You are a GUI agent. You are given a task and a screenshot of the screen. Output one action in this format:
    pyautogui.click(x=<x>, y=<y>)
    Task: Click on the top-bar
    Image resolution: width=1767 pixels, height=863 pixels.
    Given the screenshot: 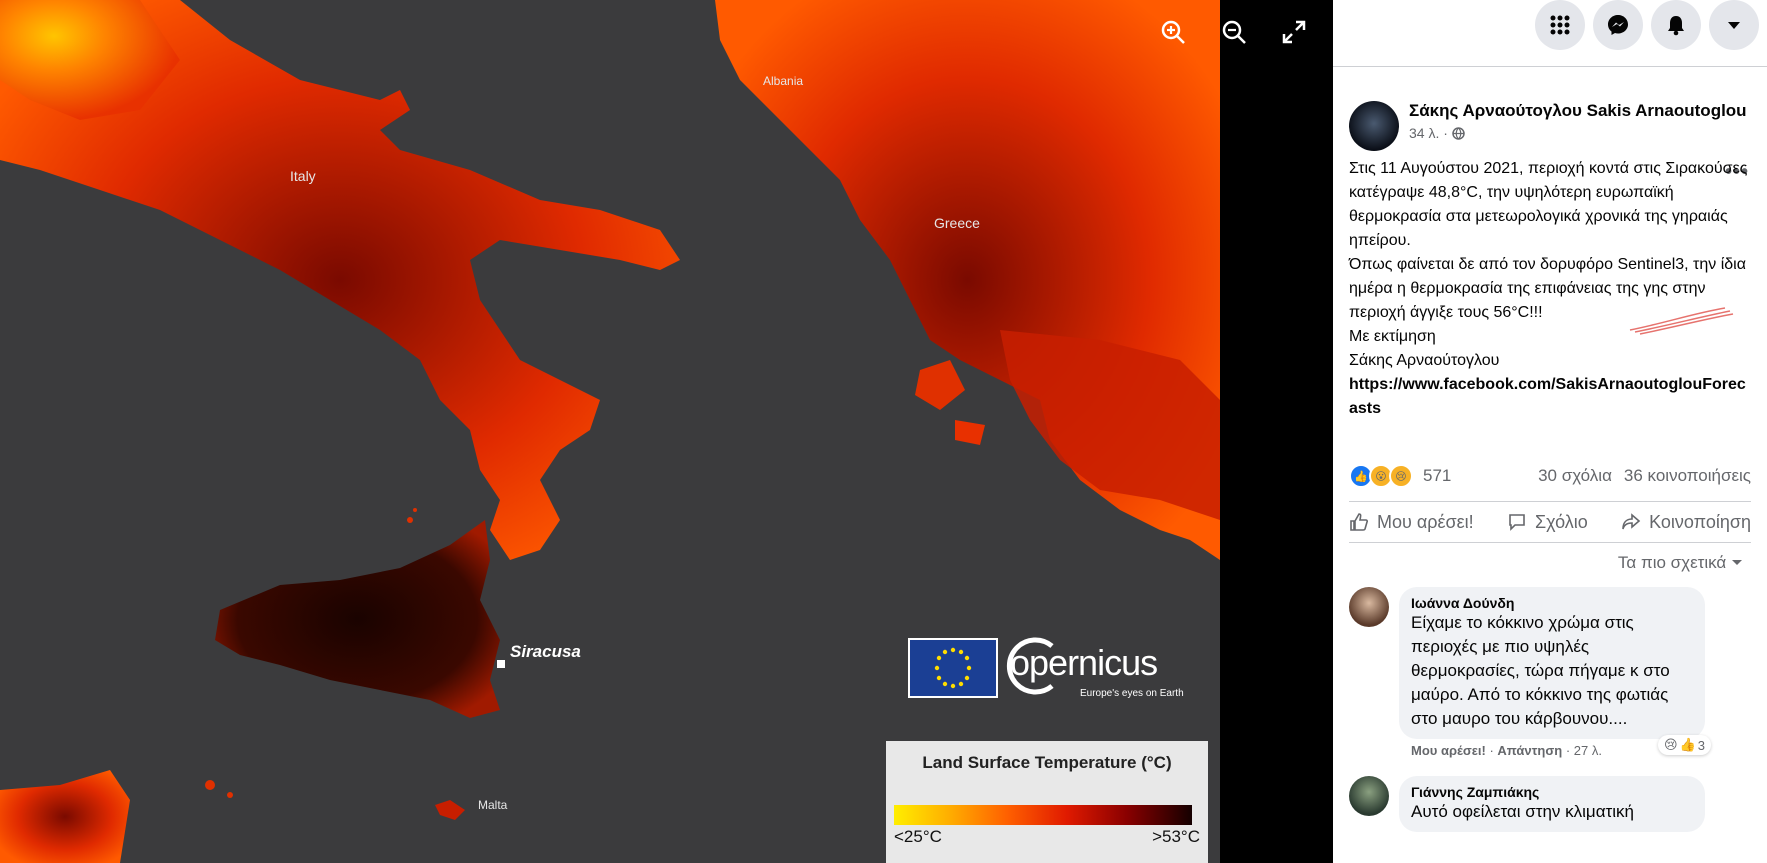 What is the action you would take?
    pyautogui.click(x=1550, y=25)
    